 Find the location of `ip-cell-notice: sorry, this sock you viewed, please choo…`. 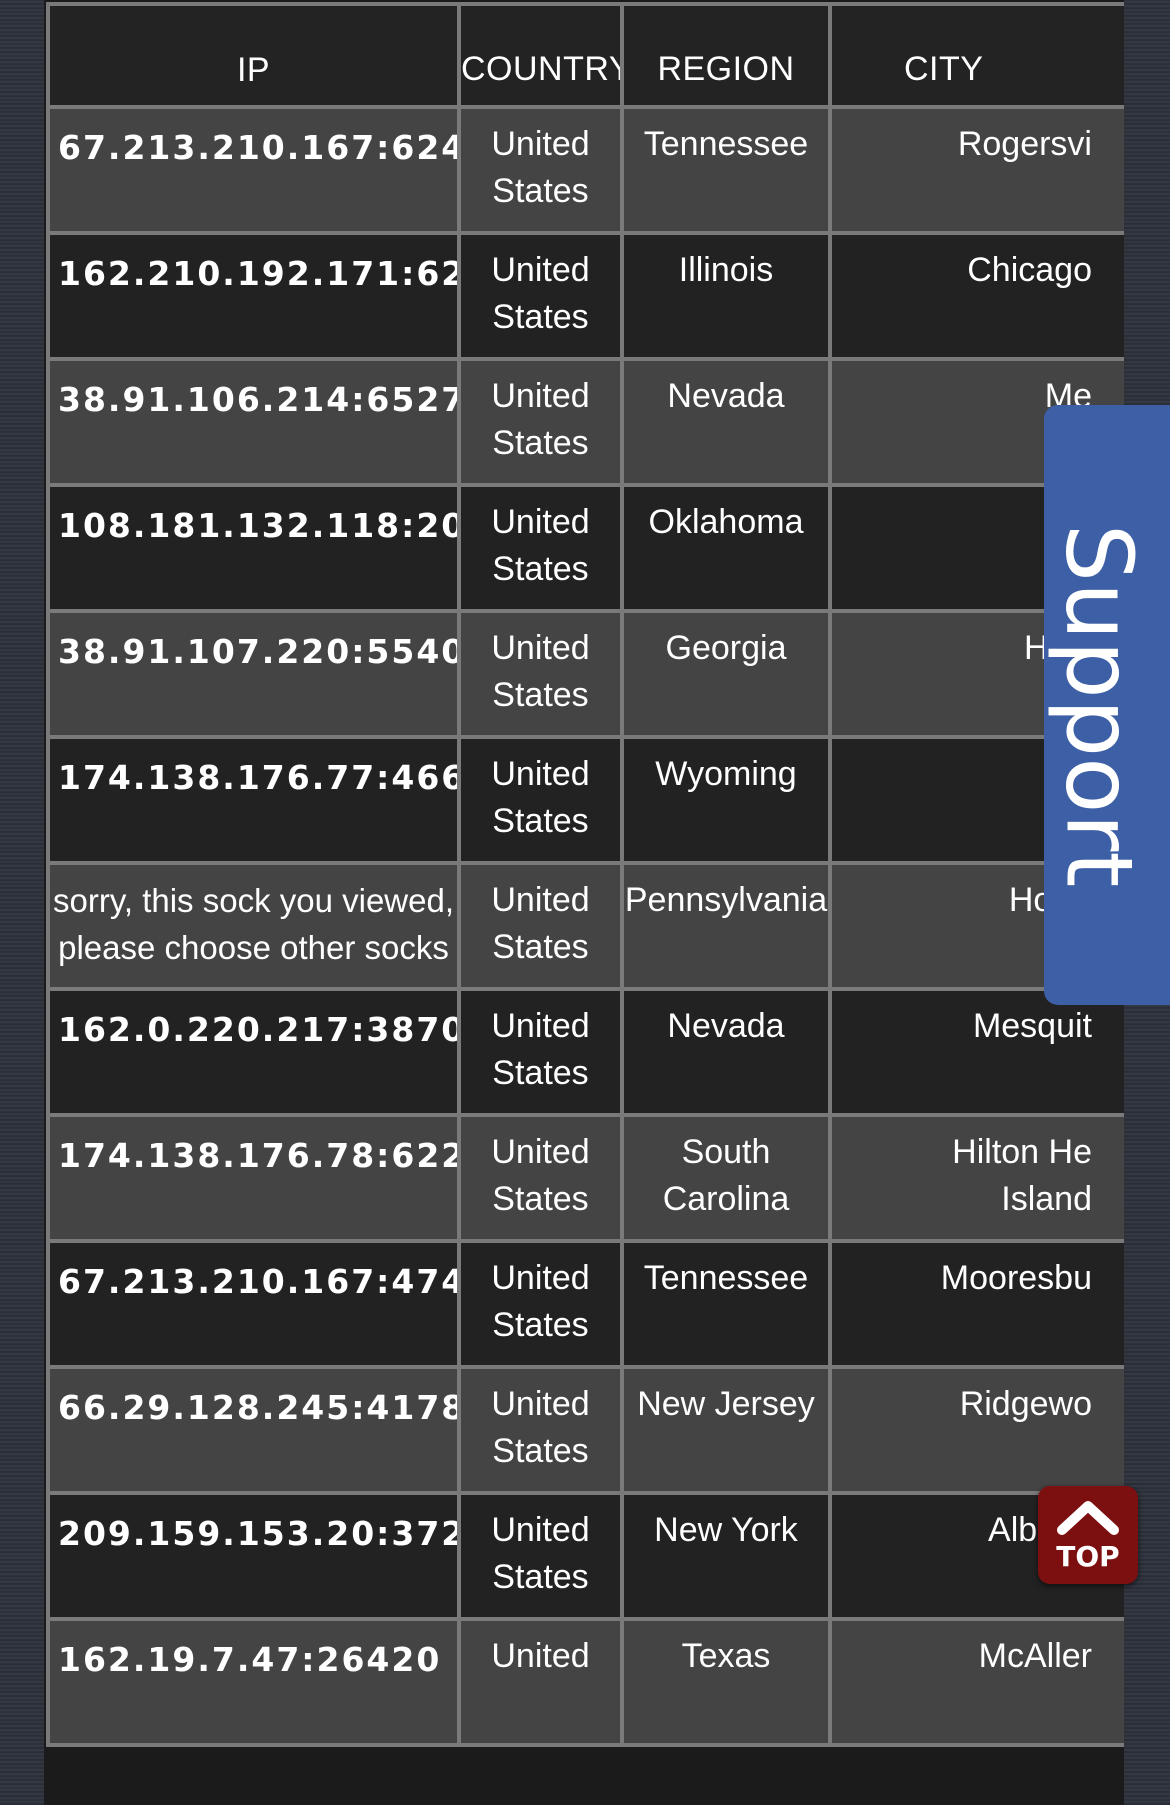

ip-cell-notice: sorry, this sock you viewed, please choo… is located at coordinates (253, 926).